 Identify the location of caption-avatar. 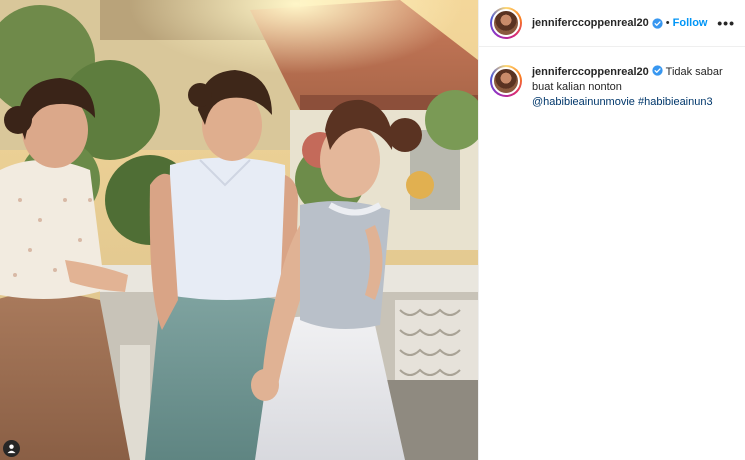
(506, 81).